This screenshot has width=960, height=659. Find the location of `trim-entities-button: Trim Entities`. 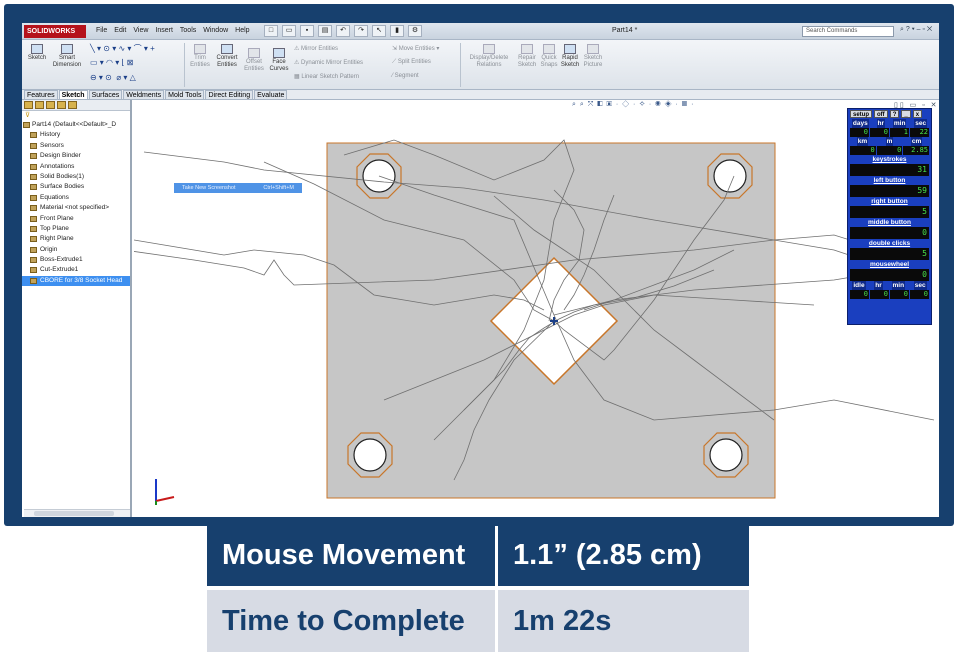

trim-entities-button: Trim Entities is located at coordinates (200, 56).